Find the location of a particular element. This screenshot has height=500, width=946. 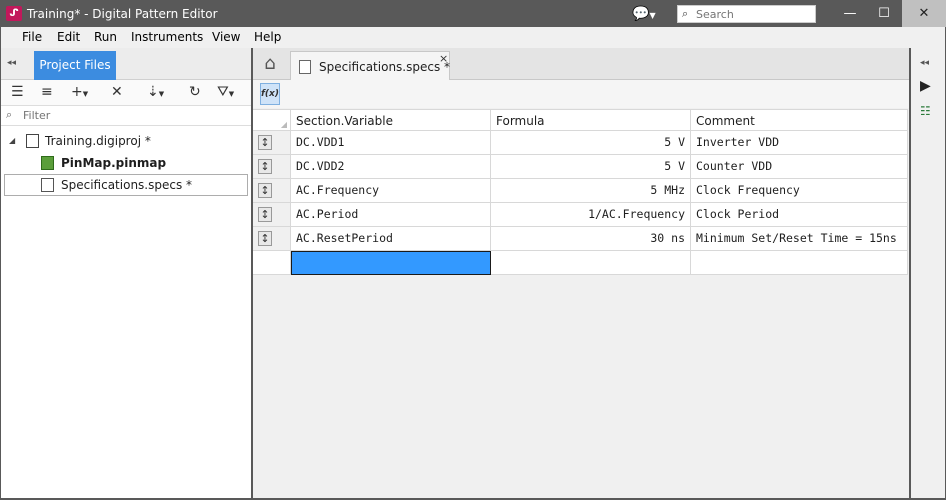

menu-bar: File Edit Run Instruments View Help is located at coordinates (473, 37).